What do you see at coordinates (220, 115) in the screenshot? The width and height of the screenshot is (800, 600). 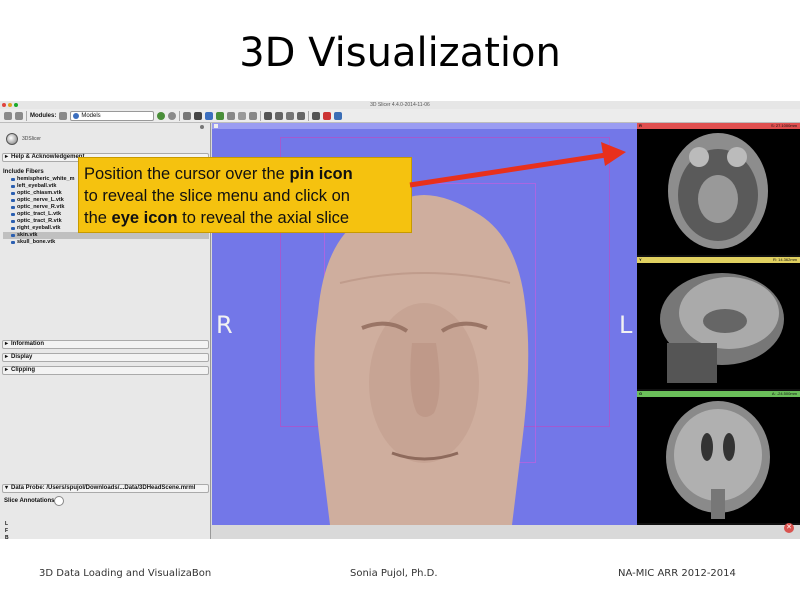 I see `models-icon` at bounding box center [220, 115].